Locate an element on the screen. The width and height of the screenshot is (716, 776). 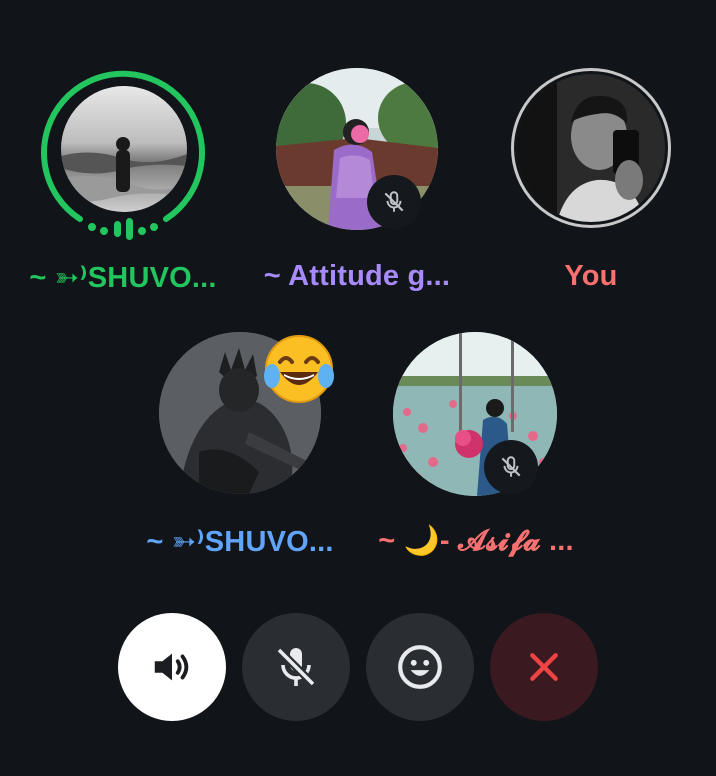
speaker-button is located at coordinates (172, 667).